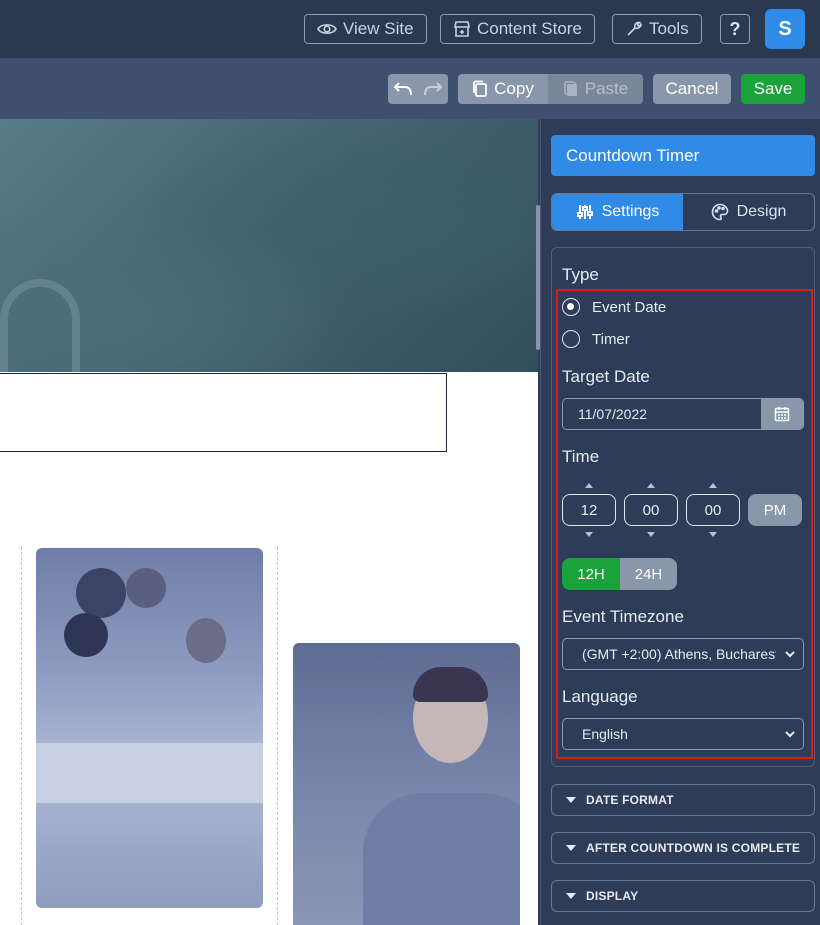 This screenshot has height=925, width=820. What do you see at coordinates (651, 534) in the screenshot?
I see `minute-down-arrow` at bounding box center [651, 534].